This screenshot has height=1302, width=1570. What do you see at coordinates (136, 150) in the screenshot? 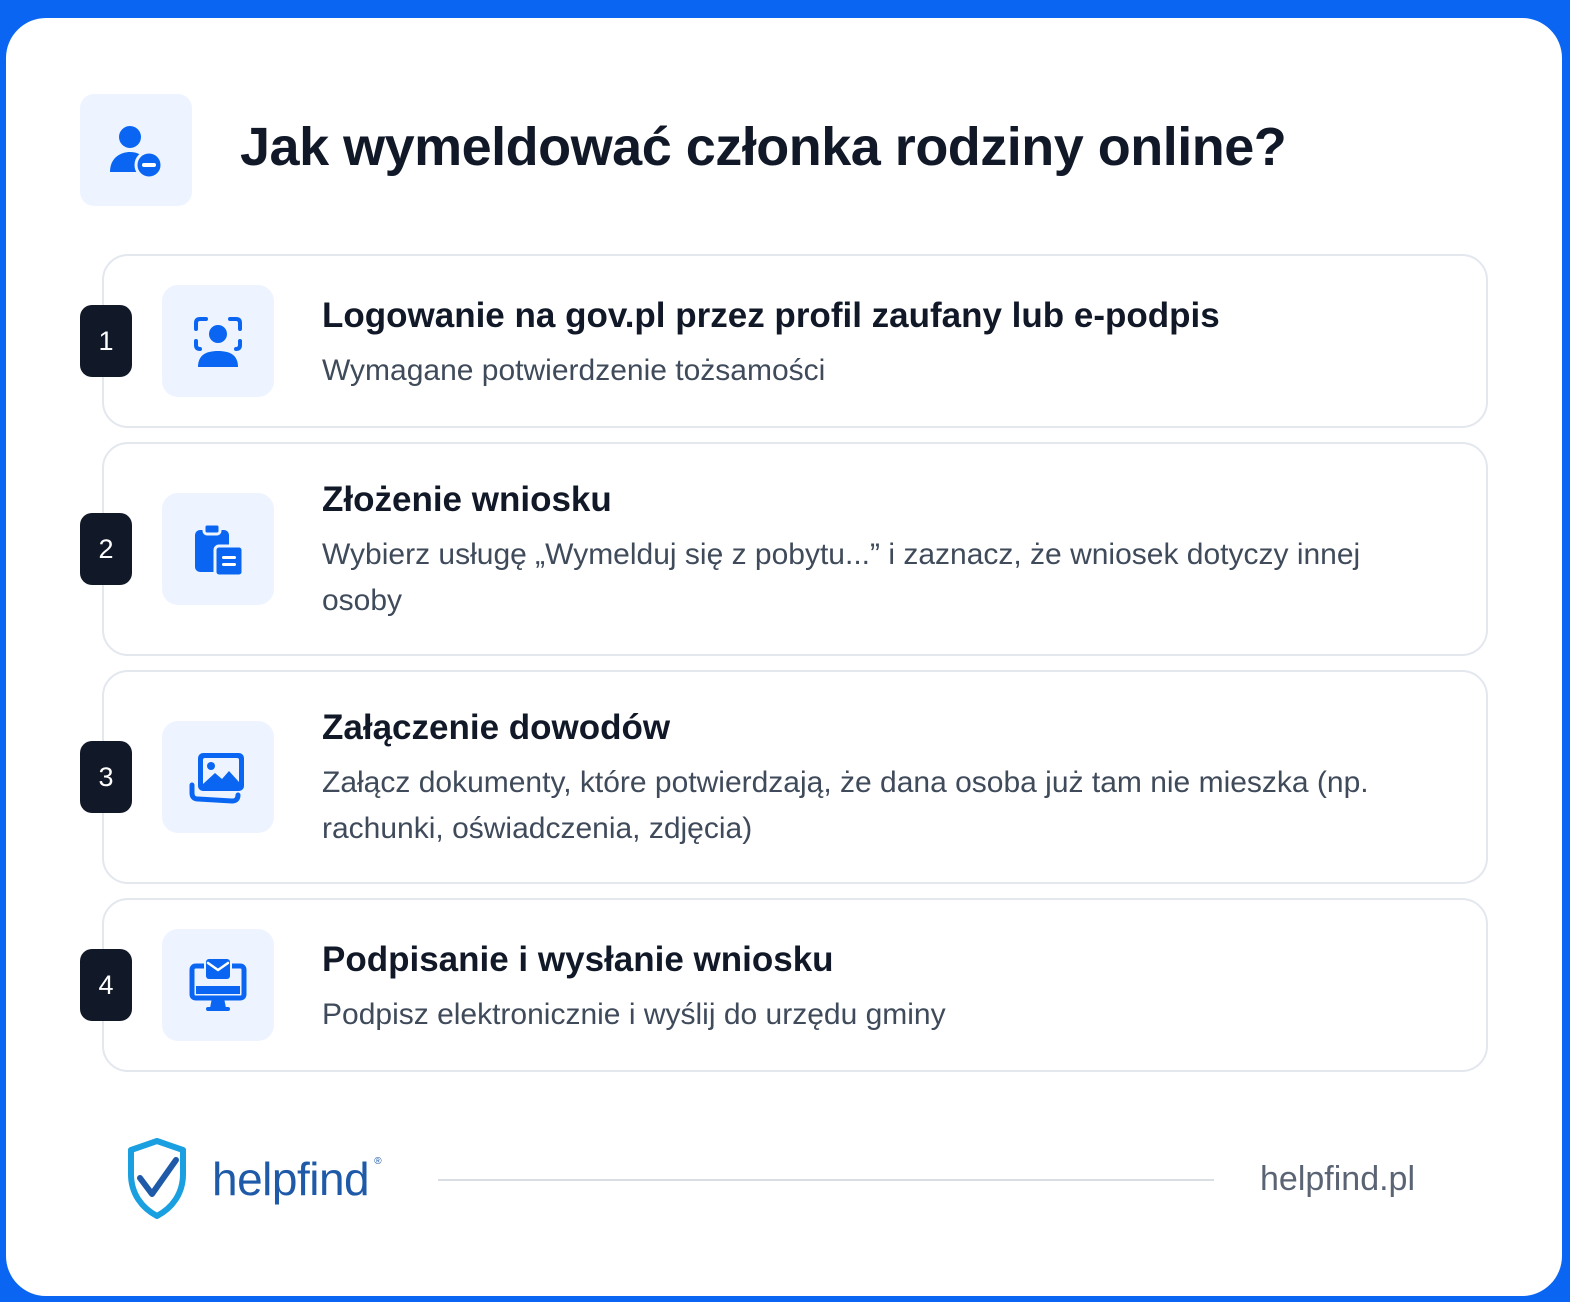
I see `user-minus-icon` at bounding box center [136, 150].